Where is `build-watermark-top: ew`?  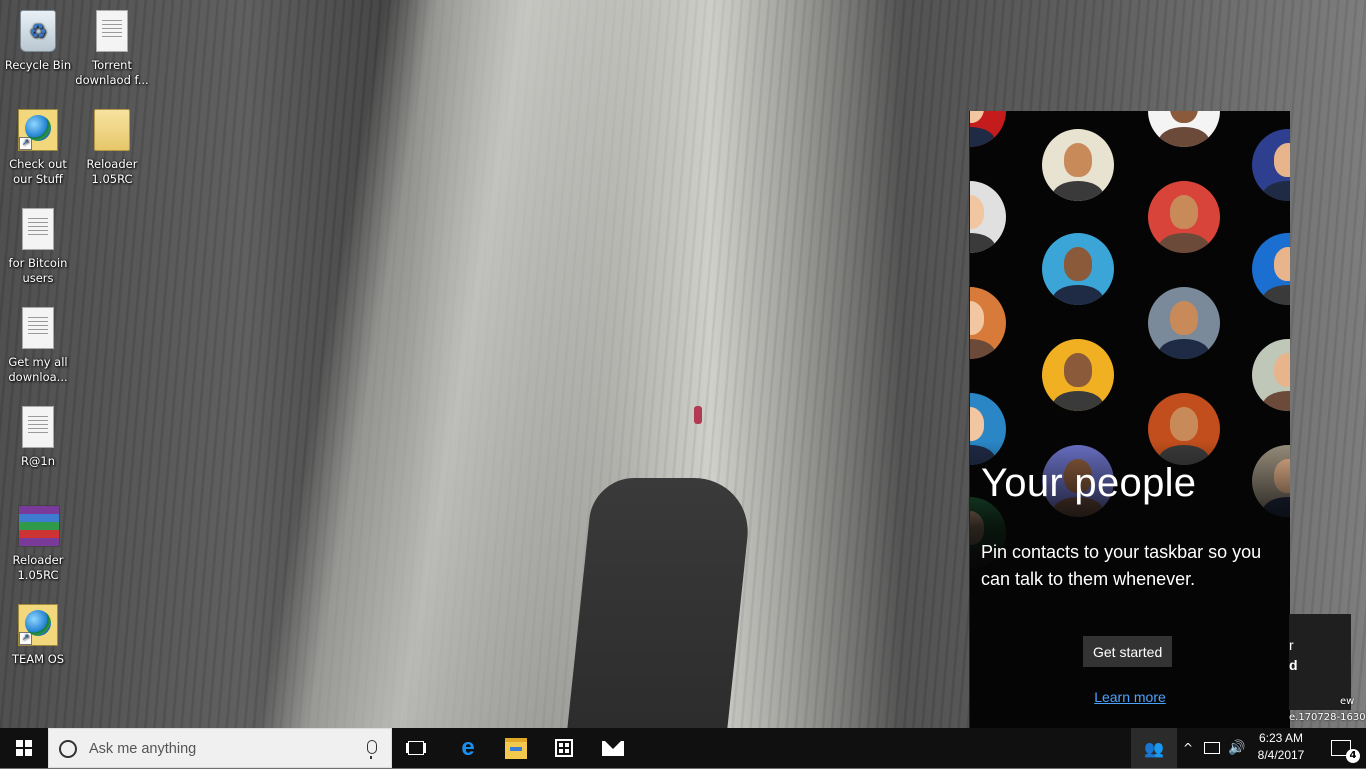
build-watermark-top: ew is located at coordinates (1347, 701).